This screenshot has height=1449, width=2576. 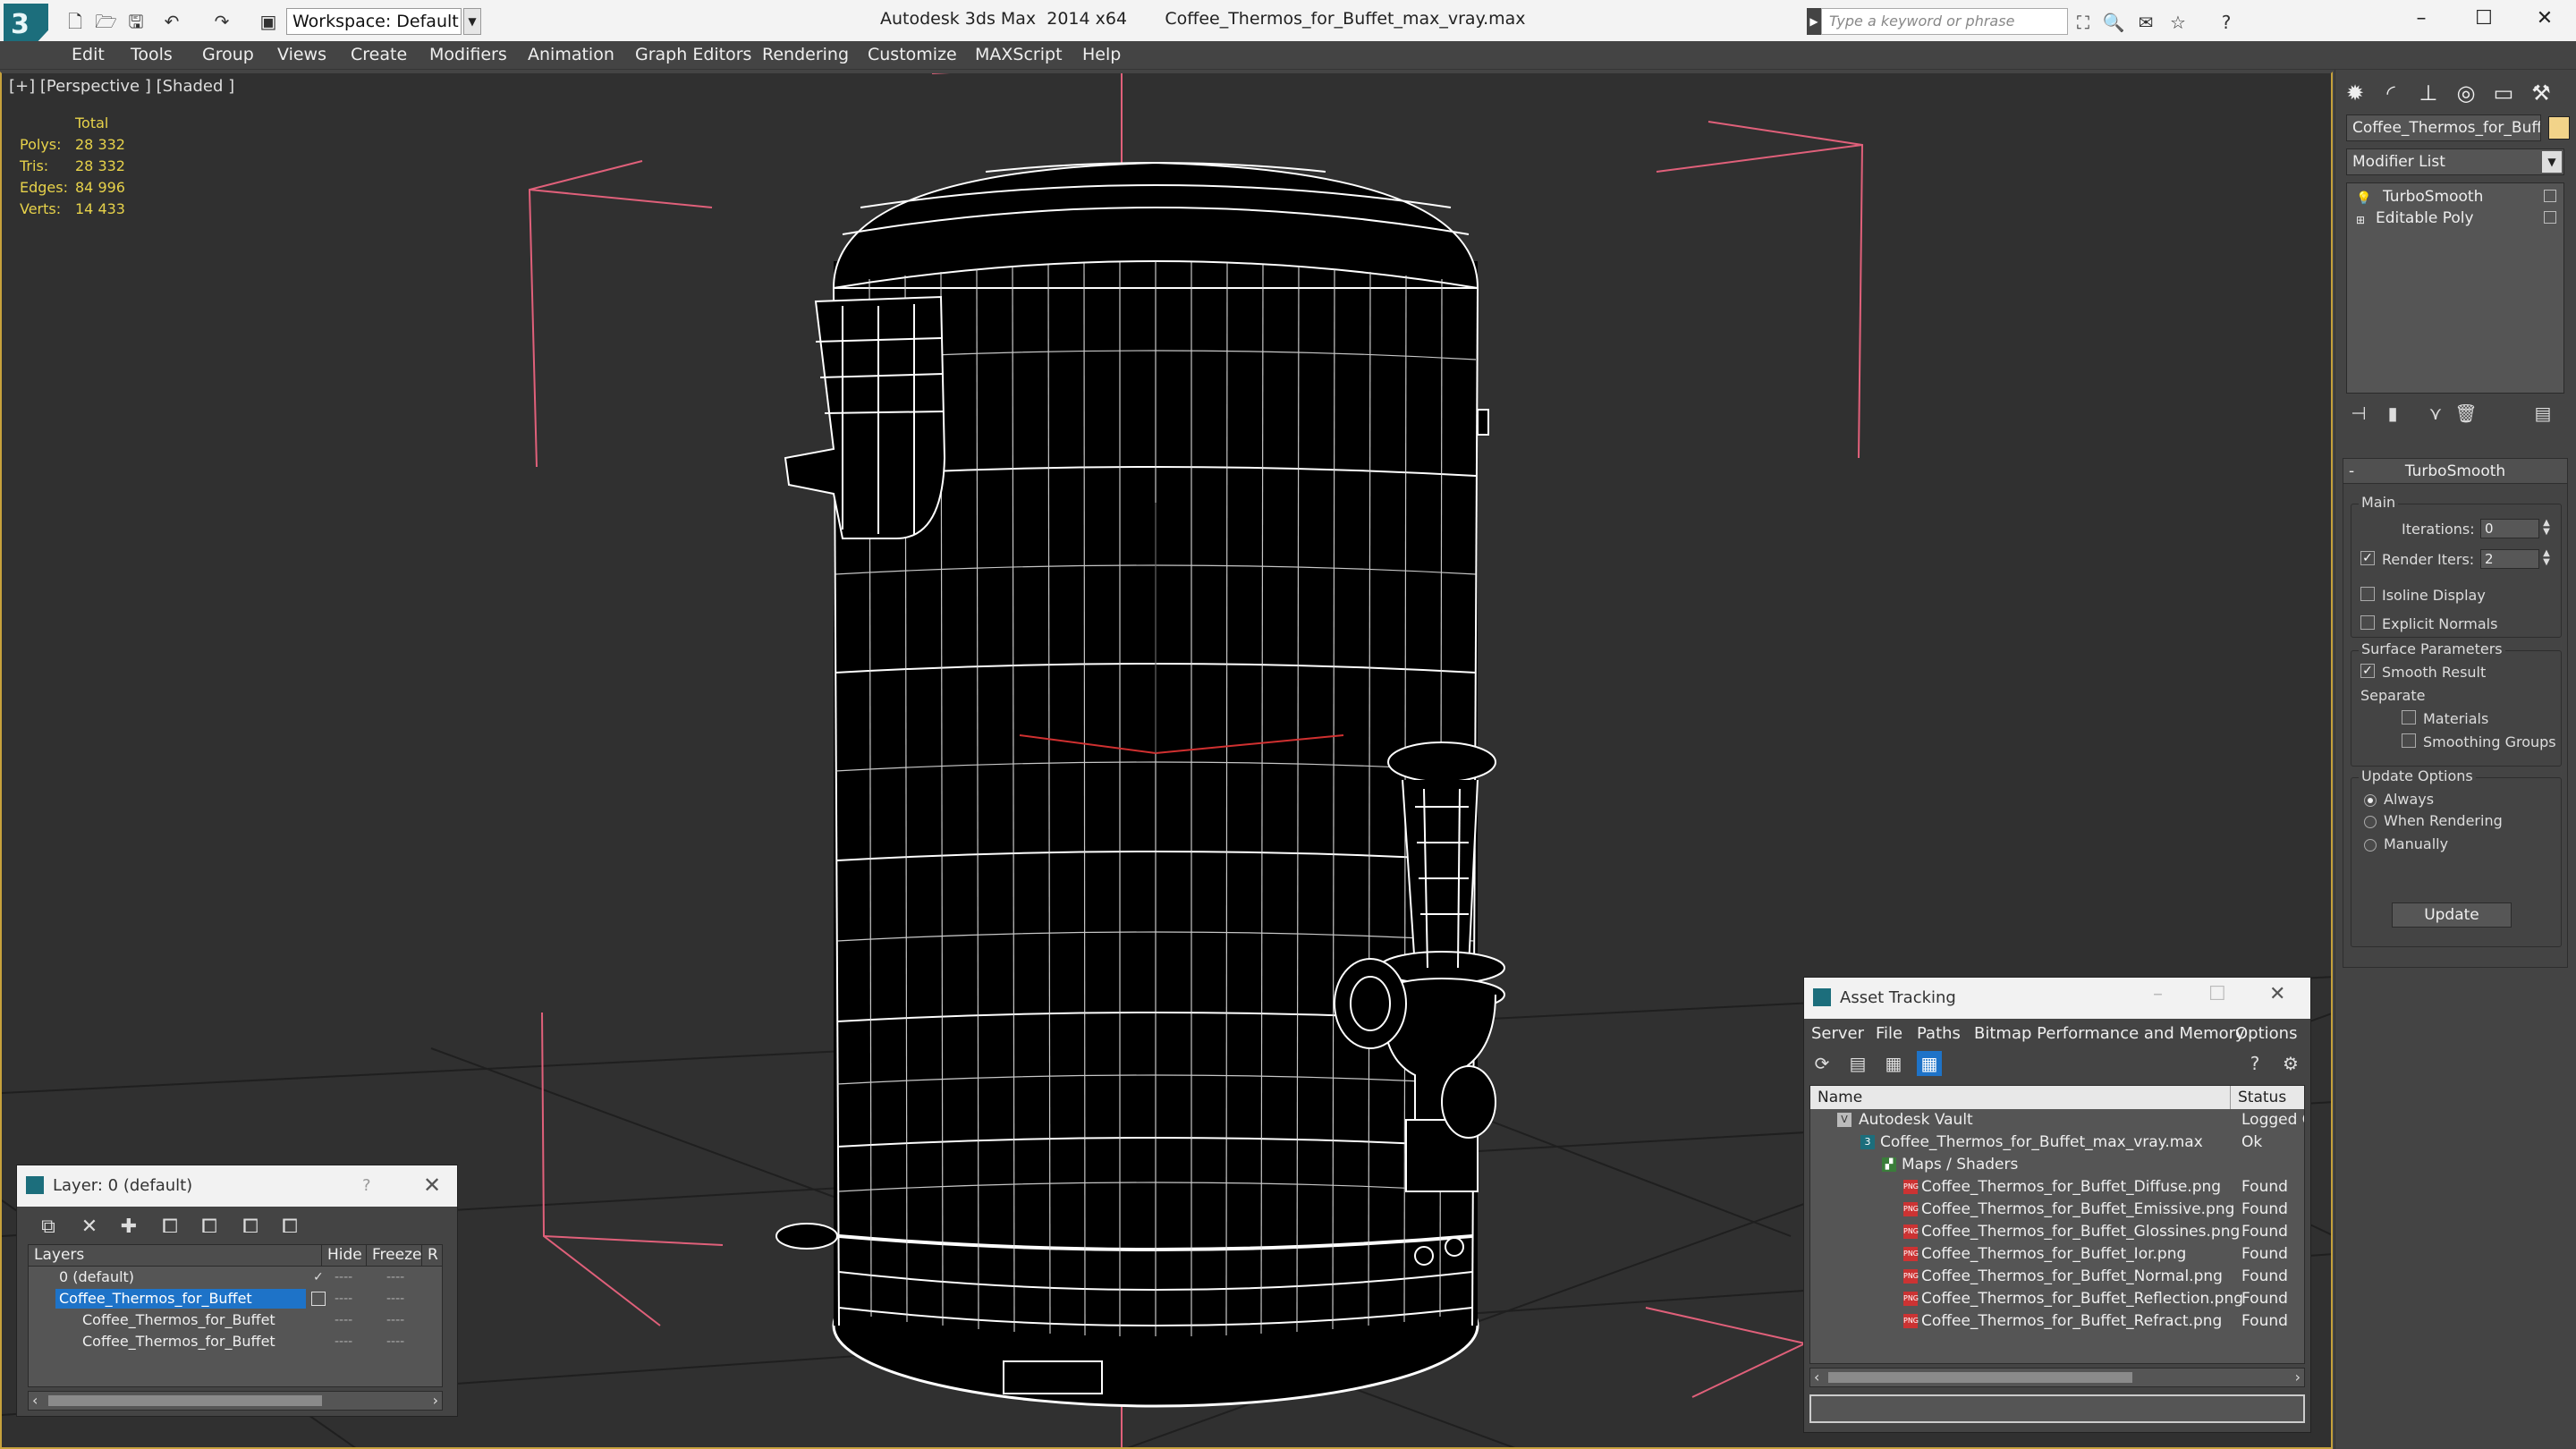 I want to click on communication-icon: ✉, so click(x=2145, y=22).